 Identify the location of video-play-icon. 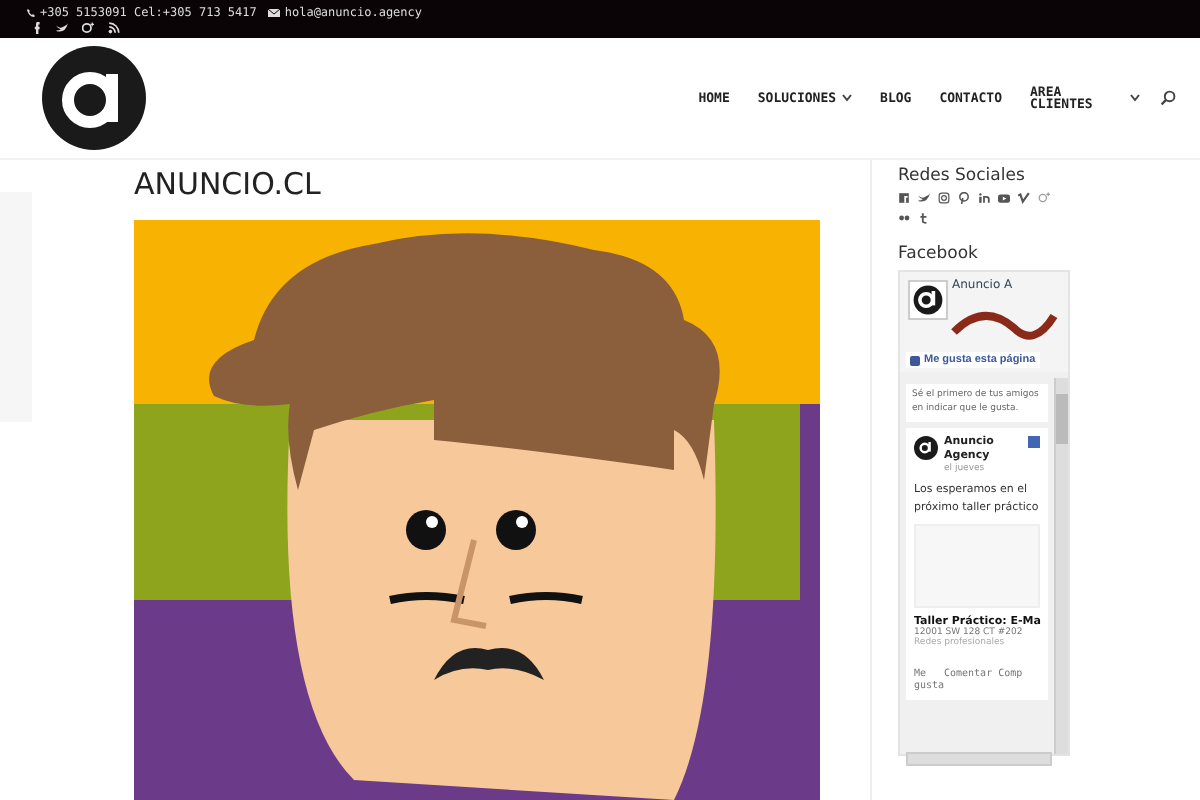
(1004, 198).